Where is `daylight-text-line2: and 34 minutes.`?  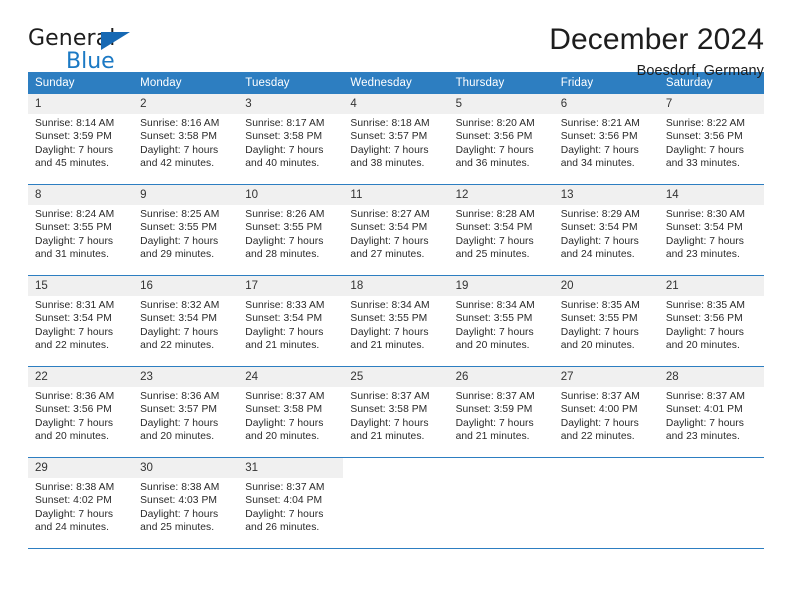 daylight-text-line2: and 34 minutes. is located at coordinates (597, 164).